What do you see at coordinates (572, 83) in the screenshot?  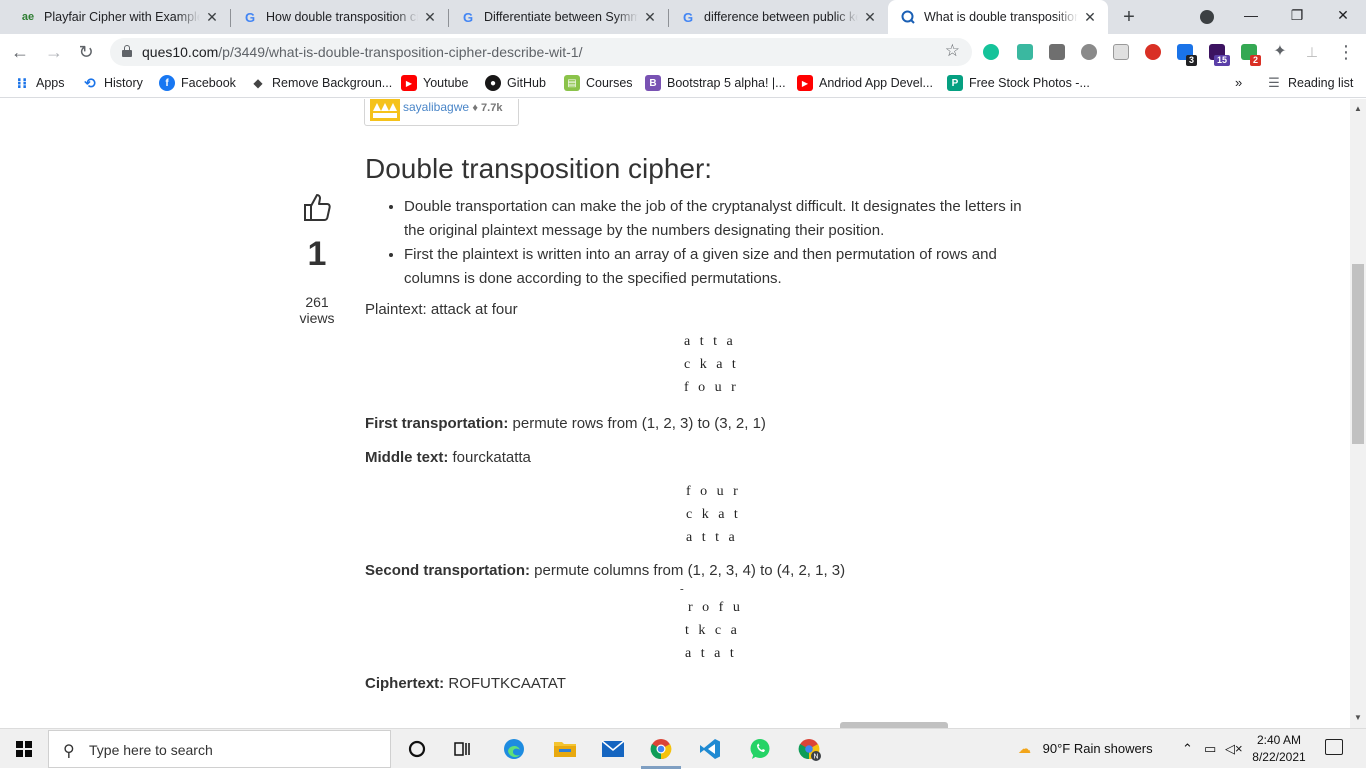 I see `courses-icon: ▤` at bounding box center [572, 83].